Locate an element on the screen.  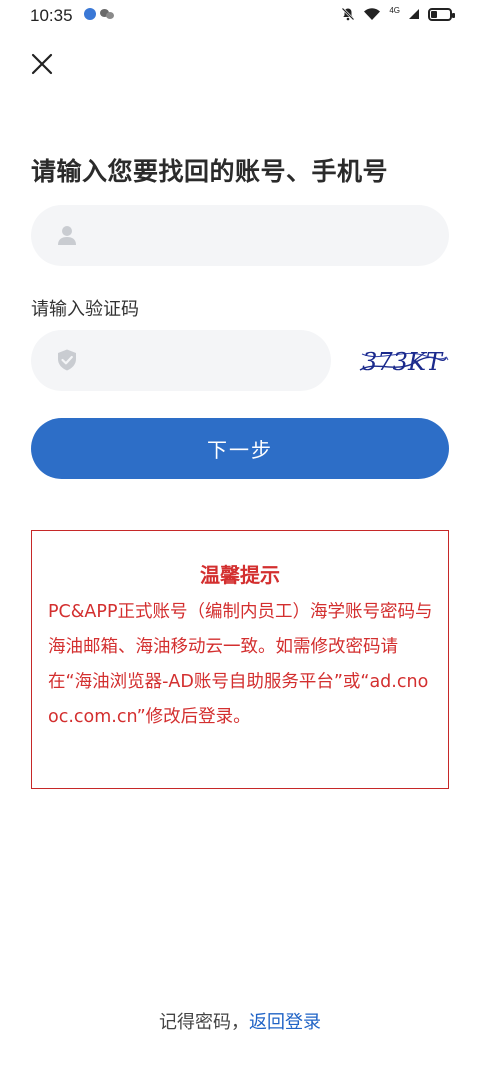
battery-level is located at coordinates (434, 14).